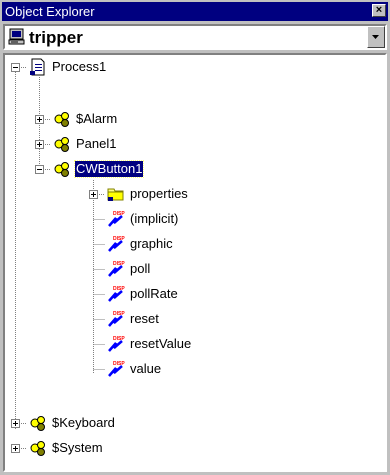 This screenshot has height=475, width=390. What do you see at coordinates (15, 448) in the screenshot?
I see `expand-toggle-system` at bounding box center [15, 448].